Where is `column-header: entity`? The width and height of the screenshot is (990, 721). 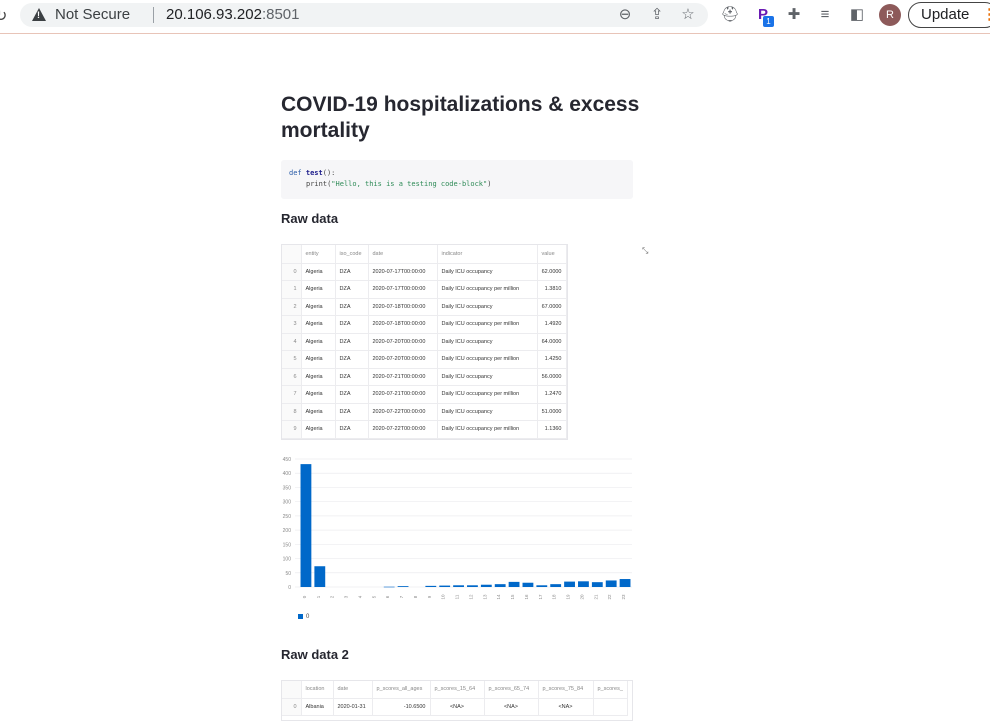
column-header: entity is located at coordinates (318, 254).